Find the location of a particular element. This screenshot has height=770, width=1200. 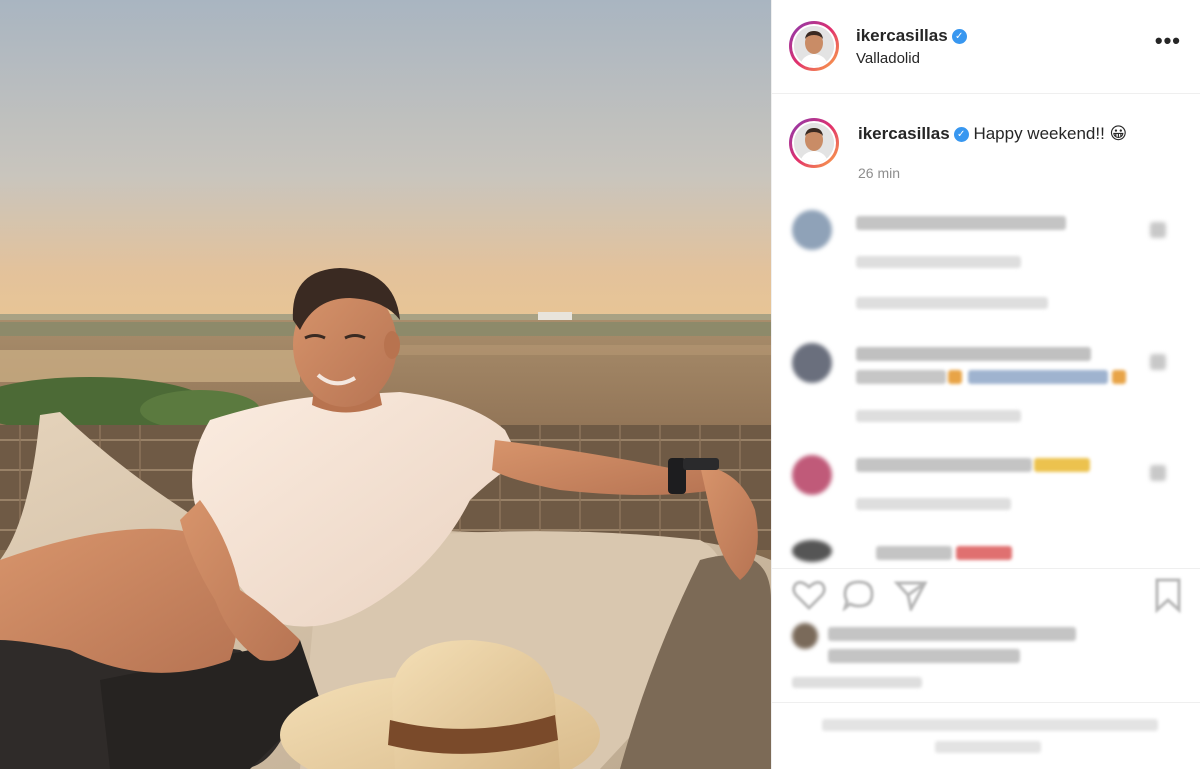

bookmark-icon is located at coordinates (1168, 595).